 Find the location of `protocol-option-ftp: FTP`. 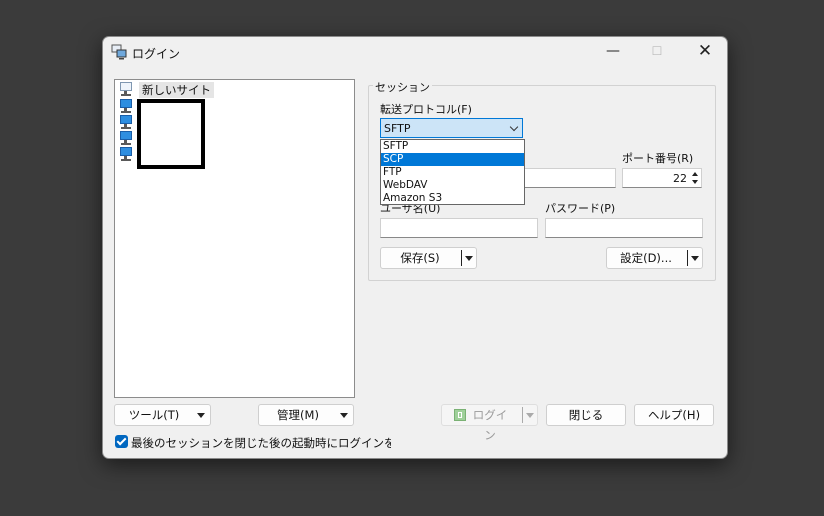

protocol-option-ftp: FTP is located at coordinates (452, 172).